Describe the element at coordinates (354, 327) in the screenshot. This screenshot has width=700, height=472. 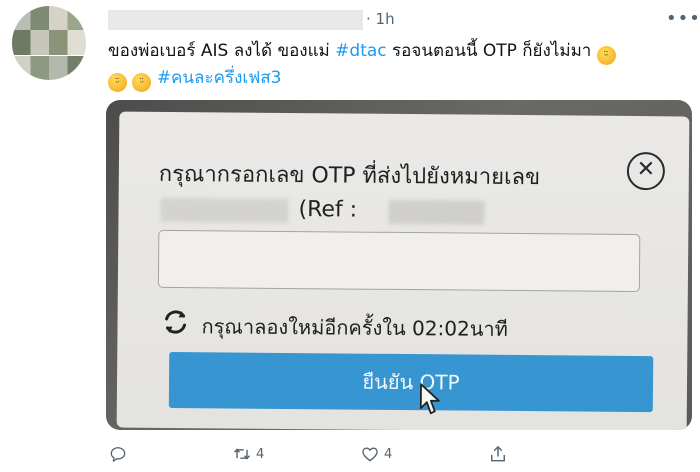
I see `resend-countdown: กรุณาลองใหม่อีกครั้งใน 02:02นาที` at that location.